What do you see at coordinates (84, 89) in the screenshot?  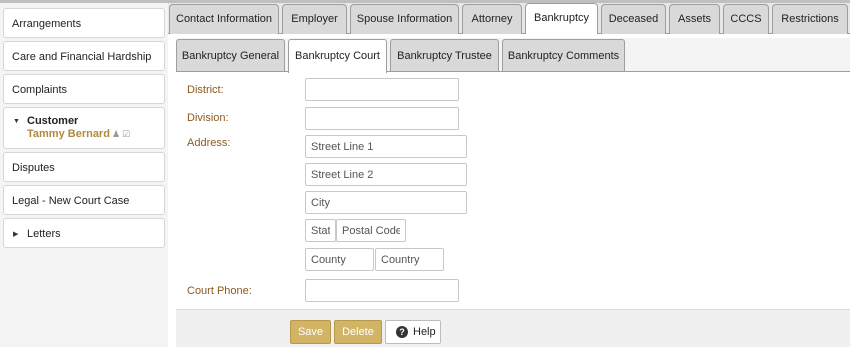 I see `sidebar-item-complaints: Complaints` at bounding box center [84, 89].